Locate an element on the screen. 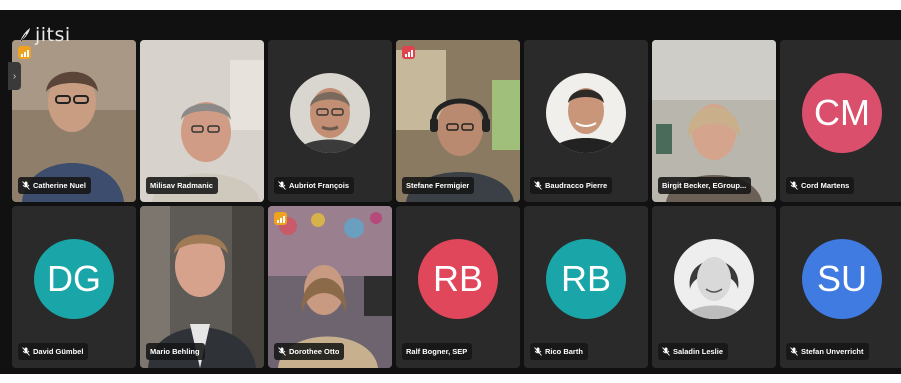 The image size is (901, 383). participant-tile-cord-martens: CM Cord Martens is located at coordinates (840, 121).